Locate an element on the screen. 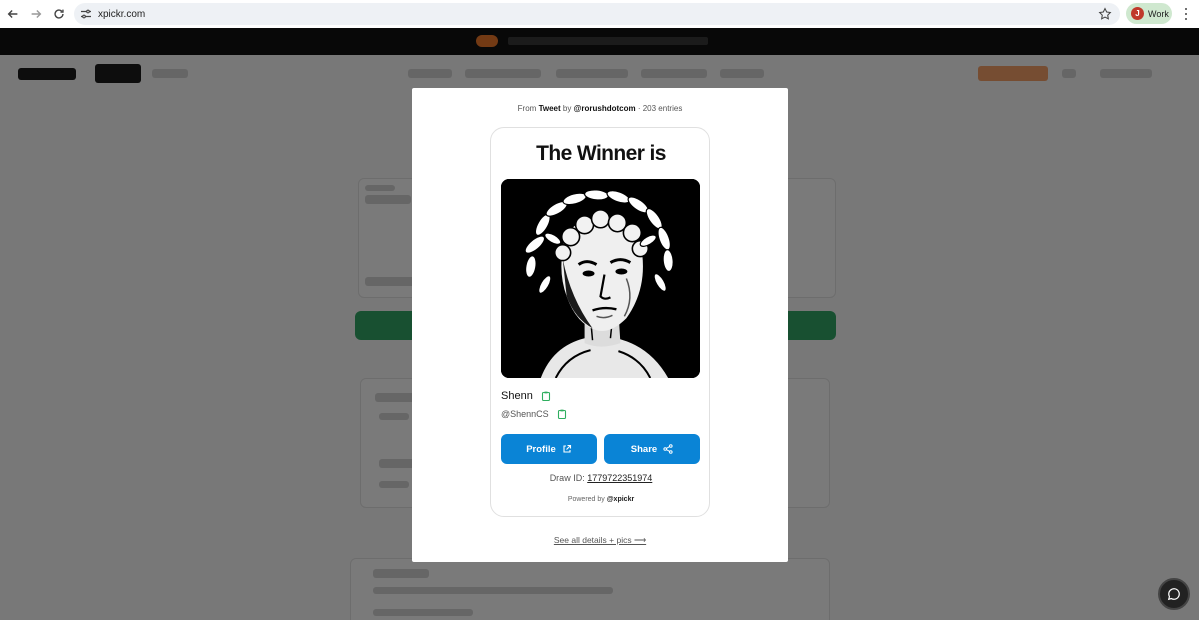 The width and height of the screenshot is (1199, 620). forward-button is located at coordinates (36, 14).